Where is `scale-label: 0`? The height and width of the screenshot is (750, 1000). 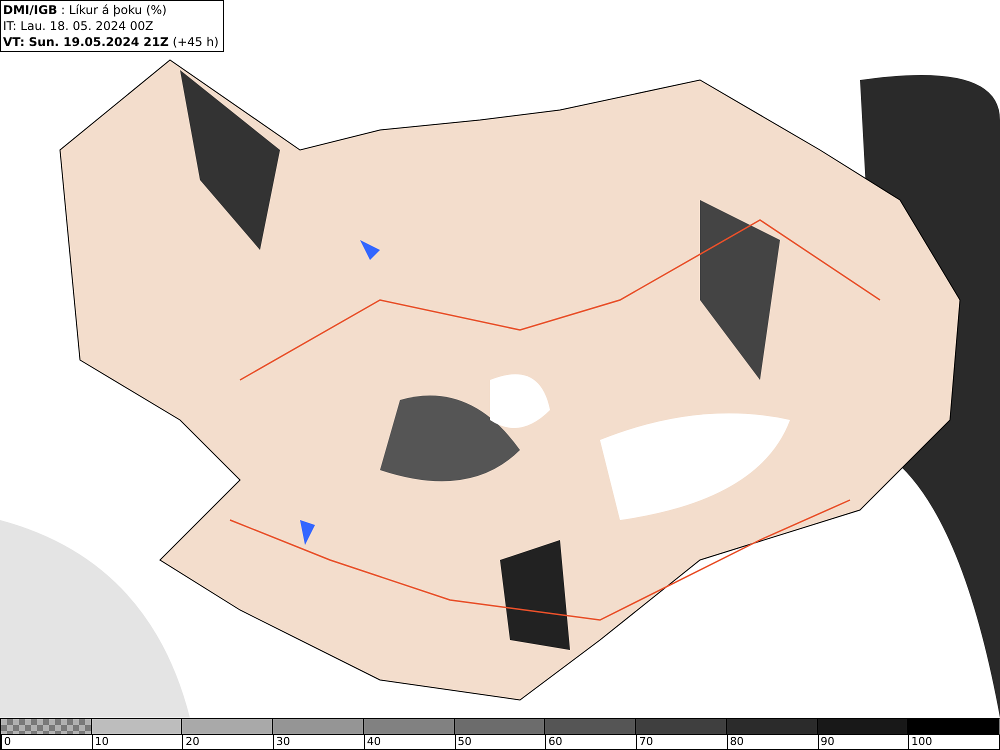 scale-label: 0 is located at coordinates (6, 742).